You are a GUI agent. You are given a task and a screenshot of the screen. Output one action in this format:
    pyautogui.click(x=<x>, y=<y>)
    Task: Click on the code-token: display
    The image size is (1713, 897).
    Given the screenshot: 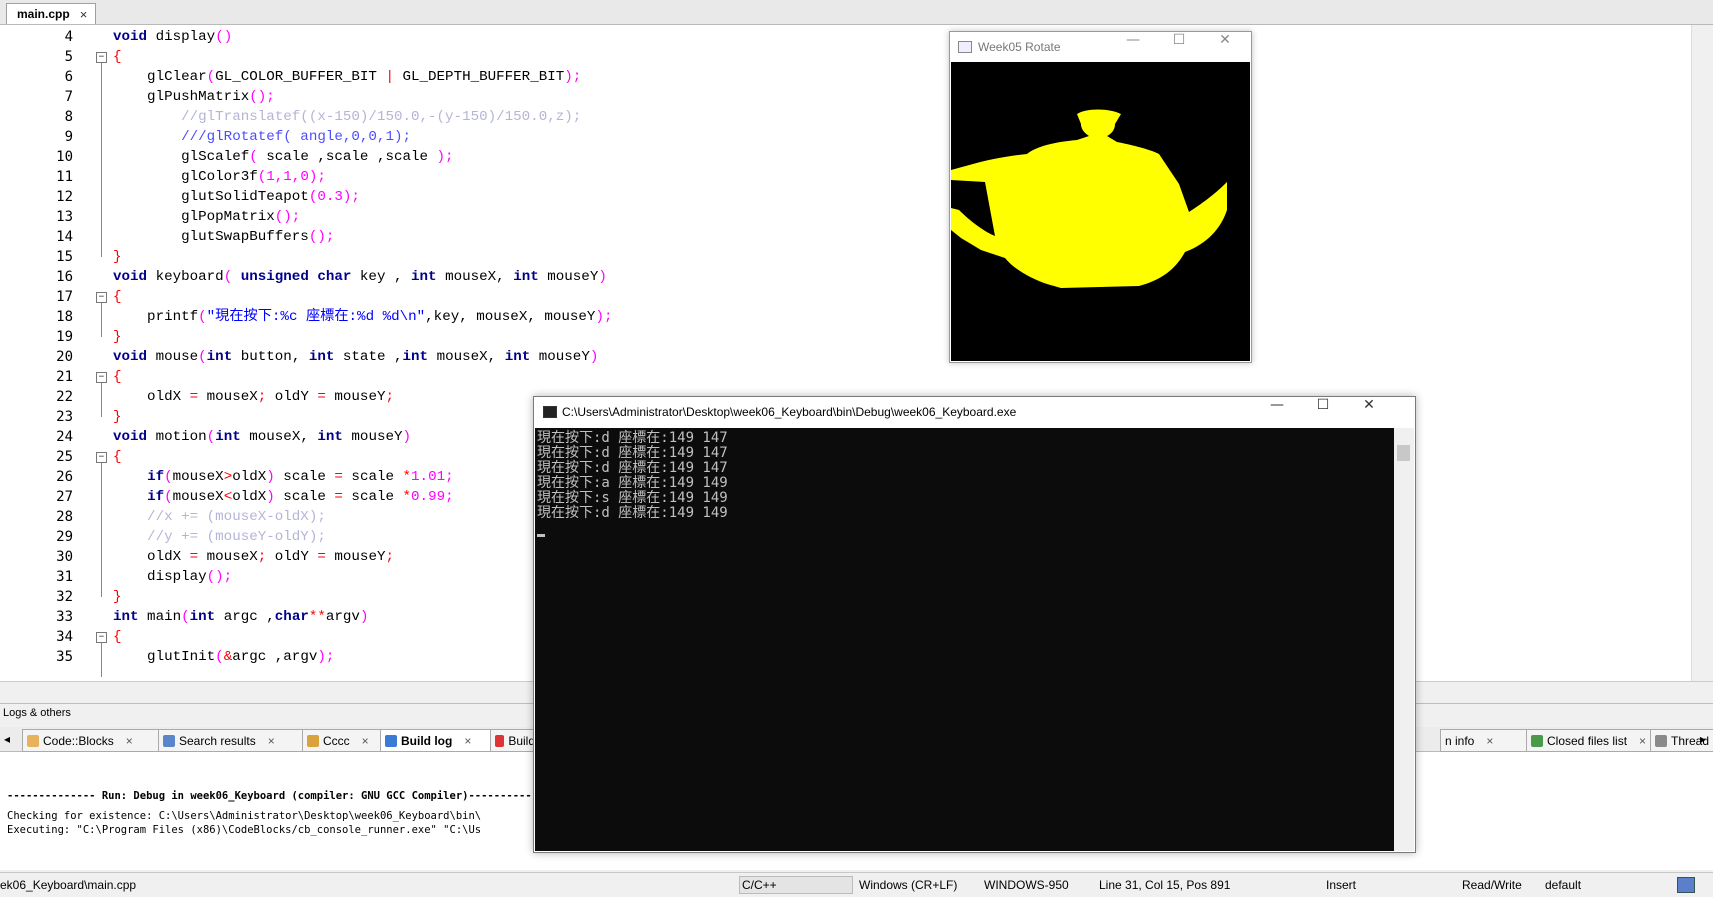 What is the action you would take?
    pyautogui.click(x=181, y=37)
    